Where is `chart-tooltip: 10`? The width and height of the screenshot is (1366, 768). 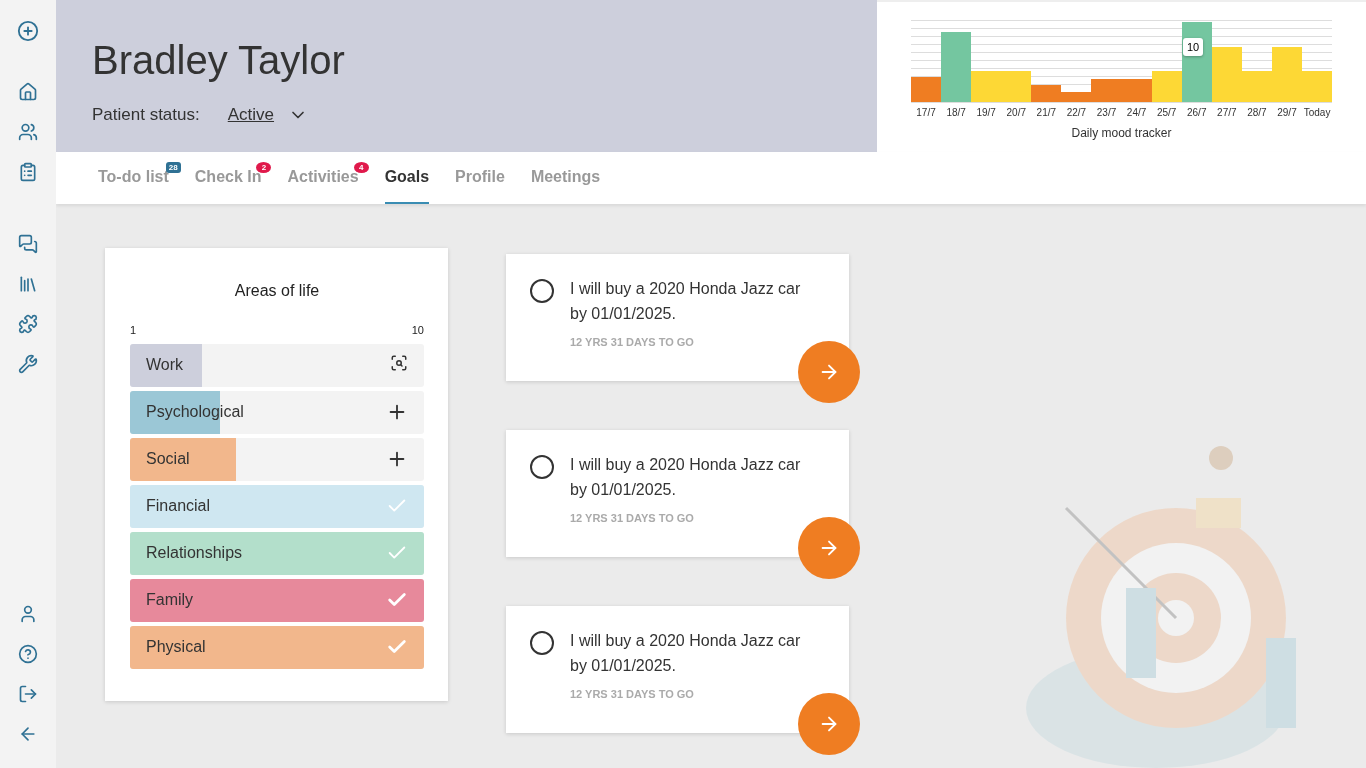 chart-tooltip: 10 is located at coordinates (1193, 47).